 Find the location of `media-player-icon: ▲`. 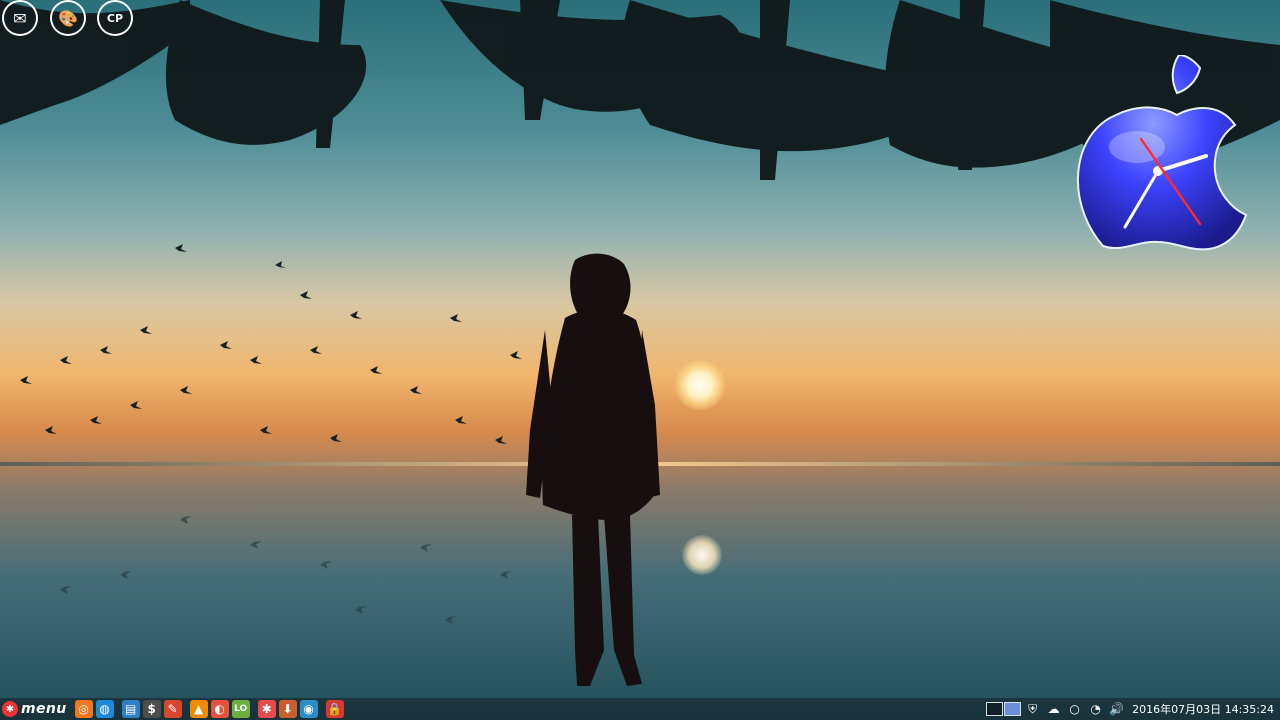

media-player-icon: ▲ is located at coordinates (198, 709).